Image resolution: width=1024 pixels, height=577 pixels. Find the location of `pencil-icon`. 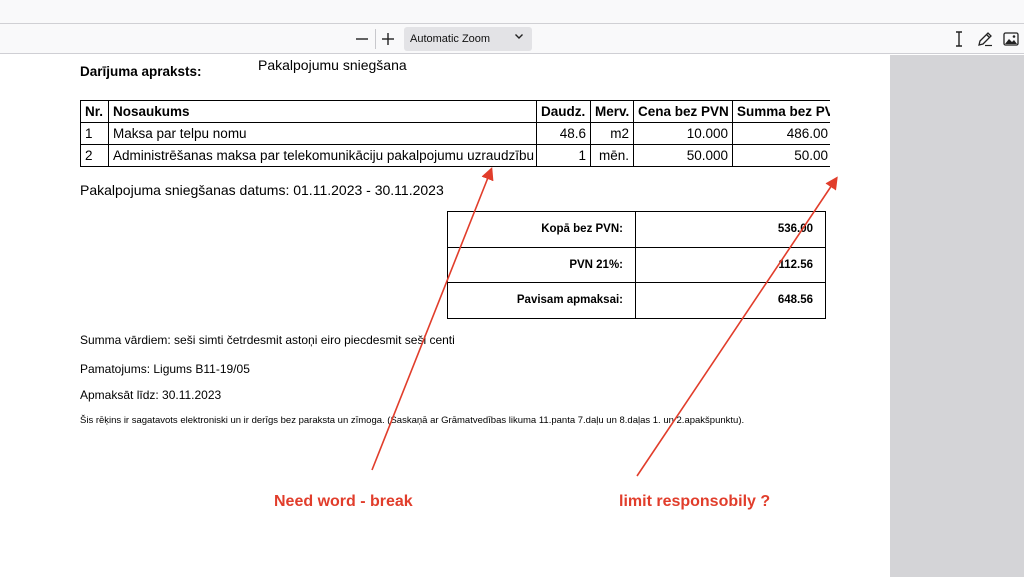

pencil-icon is located at coordinates (985, 39).